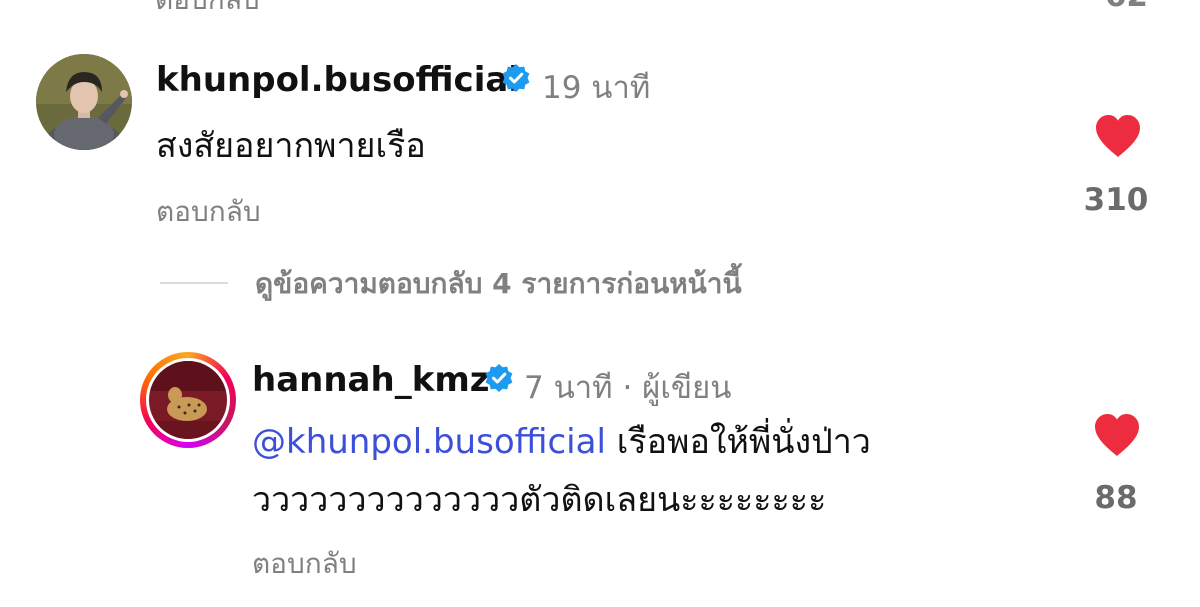 This screenshot has width=1200, height=607. I want to click on story-ring, so click(188, 400).